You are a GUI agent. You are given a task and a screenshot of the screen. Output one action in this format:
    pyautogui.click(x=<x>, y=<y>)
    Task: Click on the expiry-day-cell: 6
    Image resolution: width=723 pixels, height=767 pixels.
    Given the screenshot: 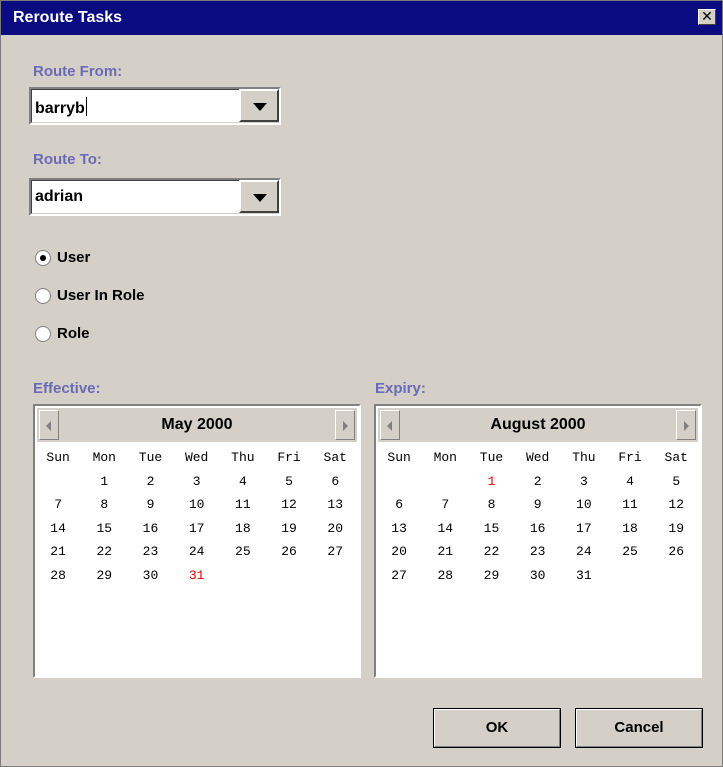 What is the action you would take?
    pyautogui.click(x=399, y=505)
    